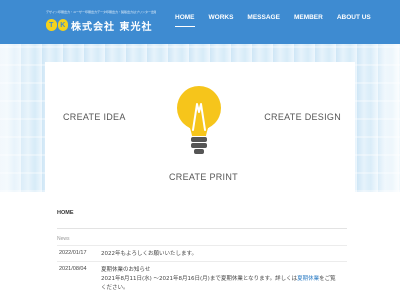  I want to click on hero-label-idea: CREATE IDEA, so click(94, 117).